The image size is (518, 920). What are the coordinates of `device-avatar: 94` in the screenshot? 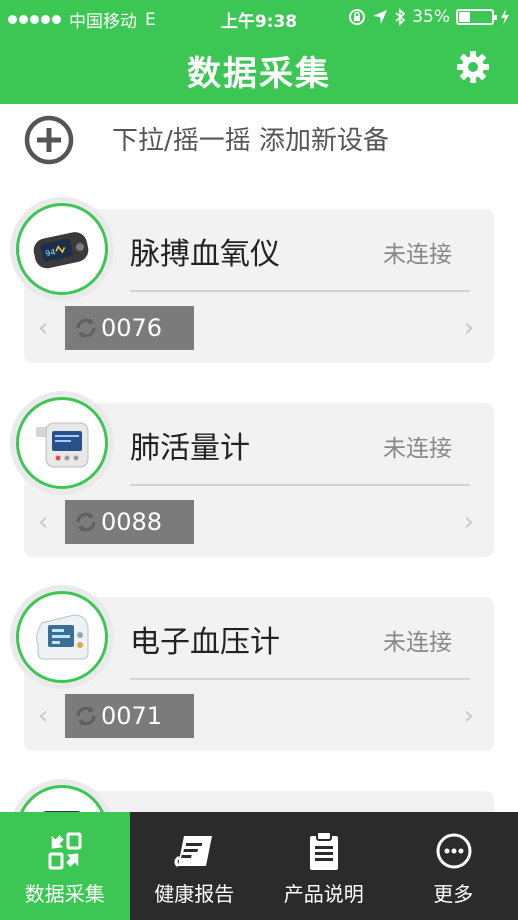 It's located at (62, 249).